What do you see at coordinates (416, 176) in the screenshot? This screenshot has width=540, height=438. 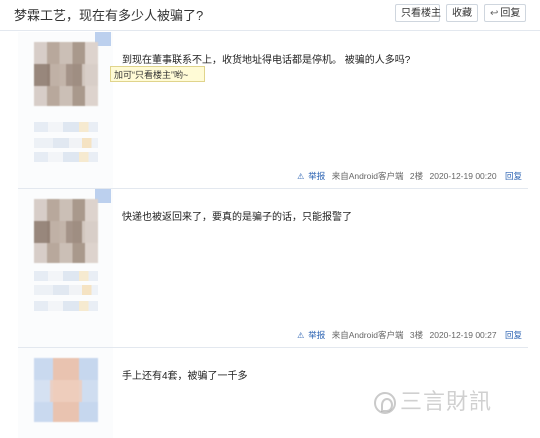 I see `floor-number: 2楼` at bounding box center [416, 176].